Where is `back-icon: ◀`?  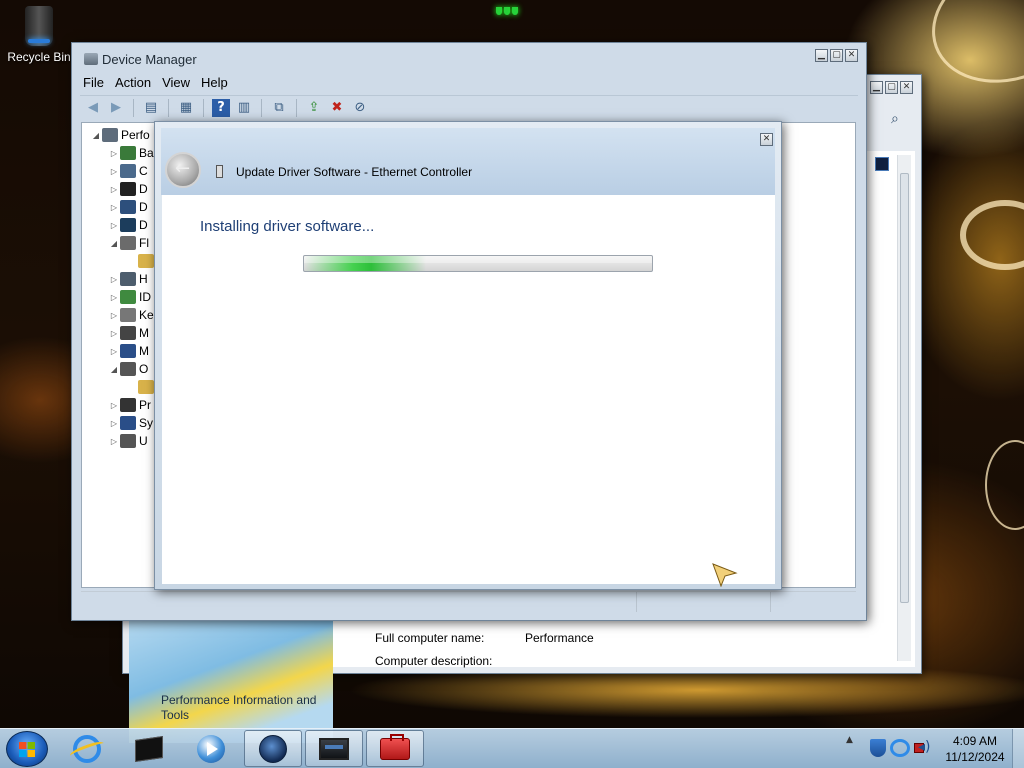
back-icon: ◀ is located at coordinates (93, 108).